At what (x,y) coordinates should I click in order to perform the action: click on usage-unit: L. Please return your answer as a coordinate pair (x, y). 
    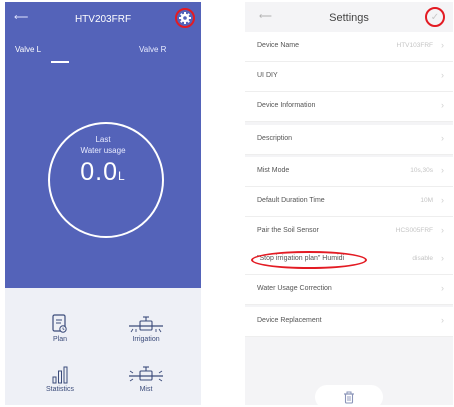
    Looking at the image, I should click on (122, 176).